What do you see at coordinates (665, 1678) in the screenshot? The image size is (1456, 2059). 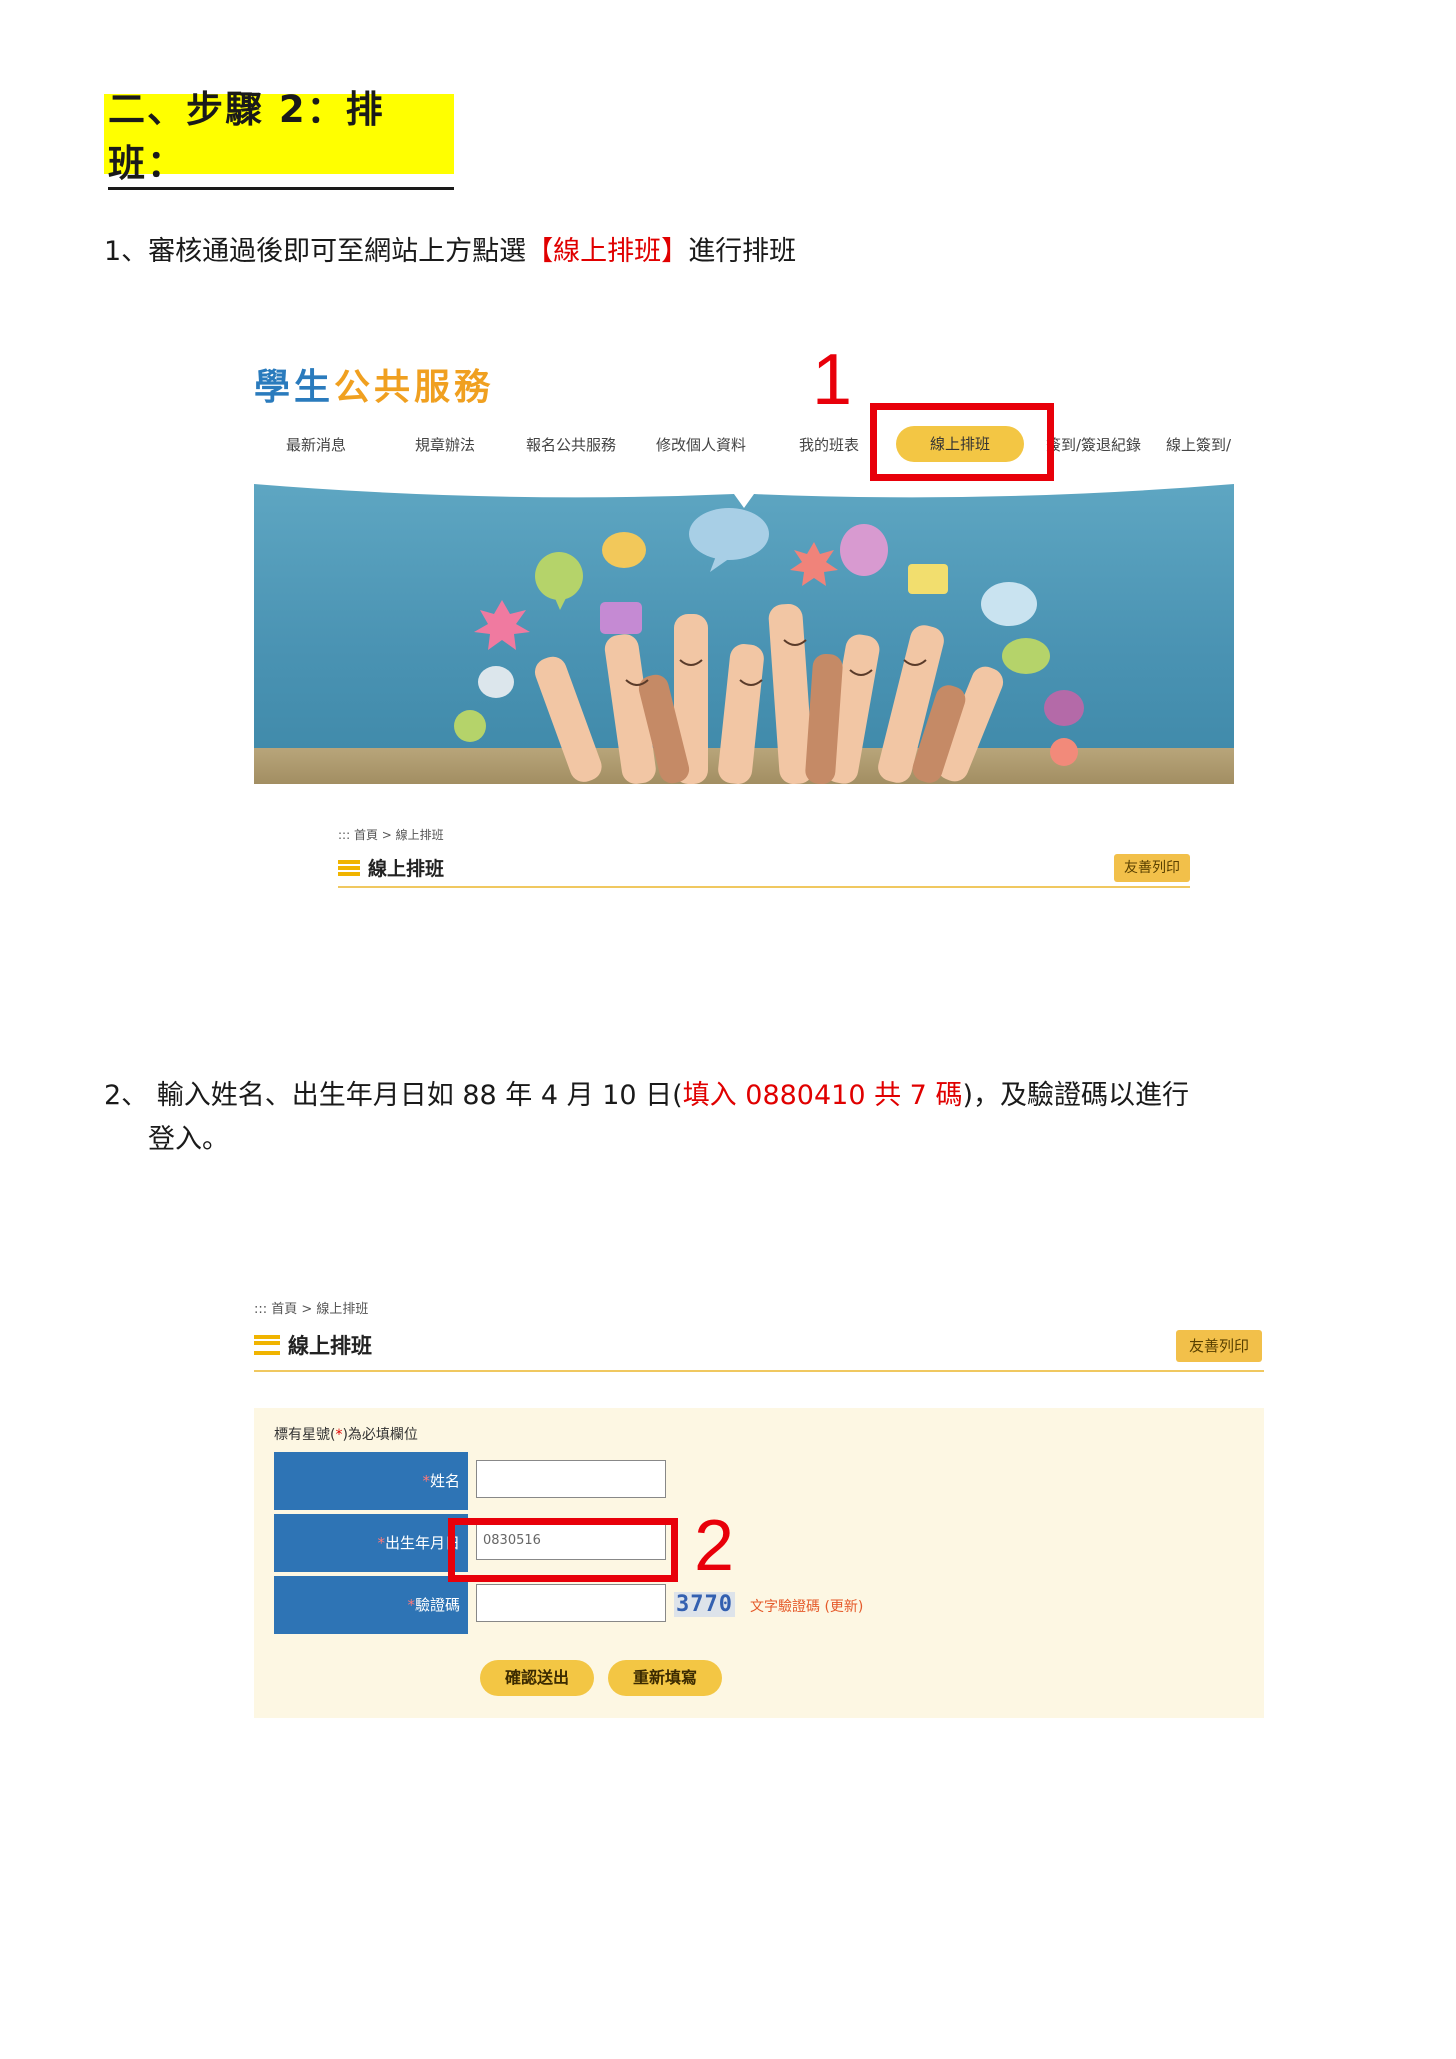 I see `reset-button: 重新填寫` at bounding box center [665, 1678].